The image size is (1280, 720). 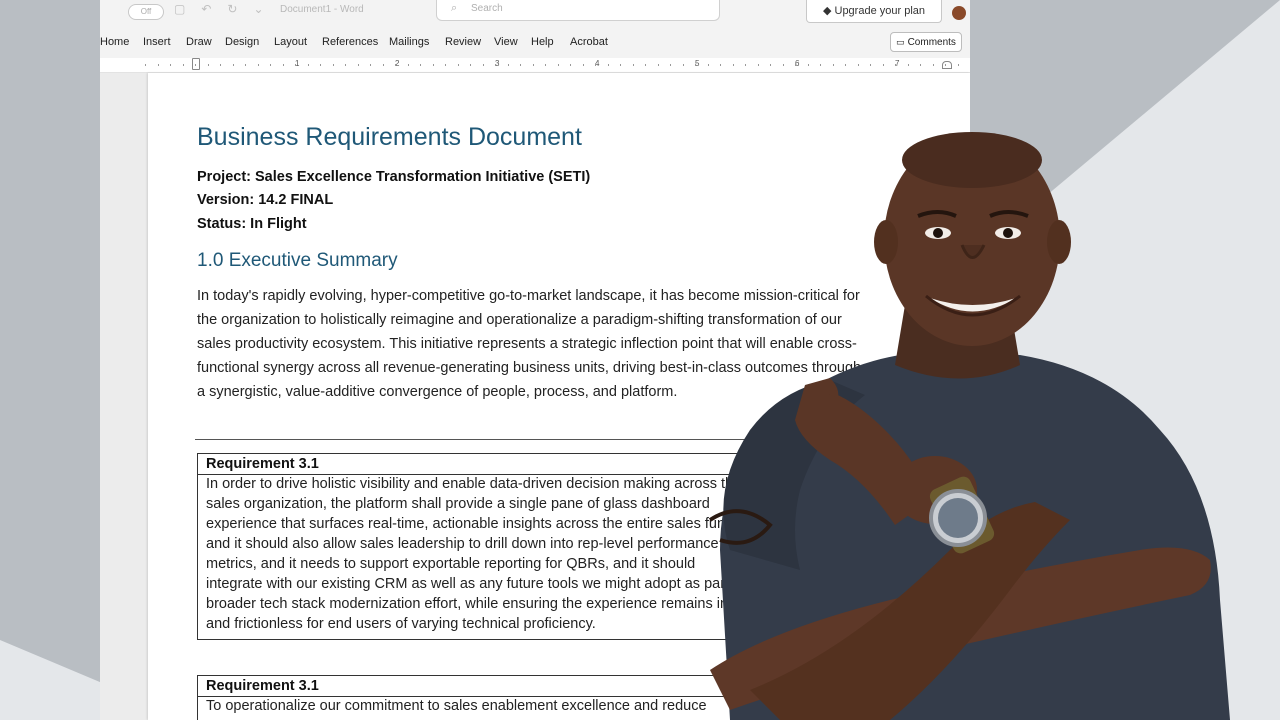 What do you see at coordinates (542, 42) in the screenshot?
I see `tab-help: Help` at bounding box center [542, 42].